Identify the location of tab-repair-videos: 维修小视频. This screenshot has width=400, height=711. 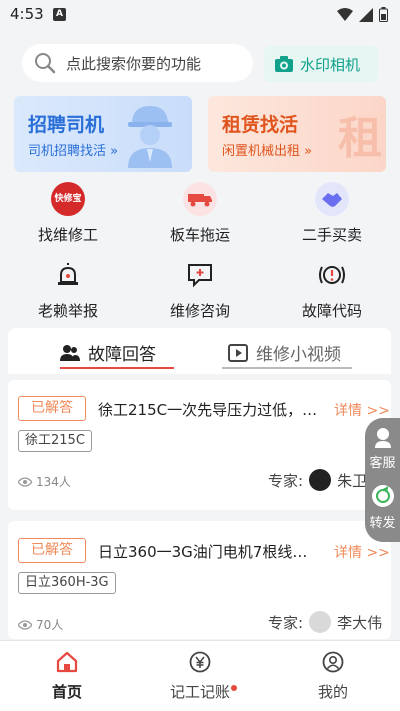
(284, 352).